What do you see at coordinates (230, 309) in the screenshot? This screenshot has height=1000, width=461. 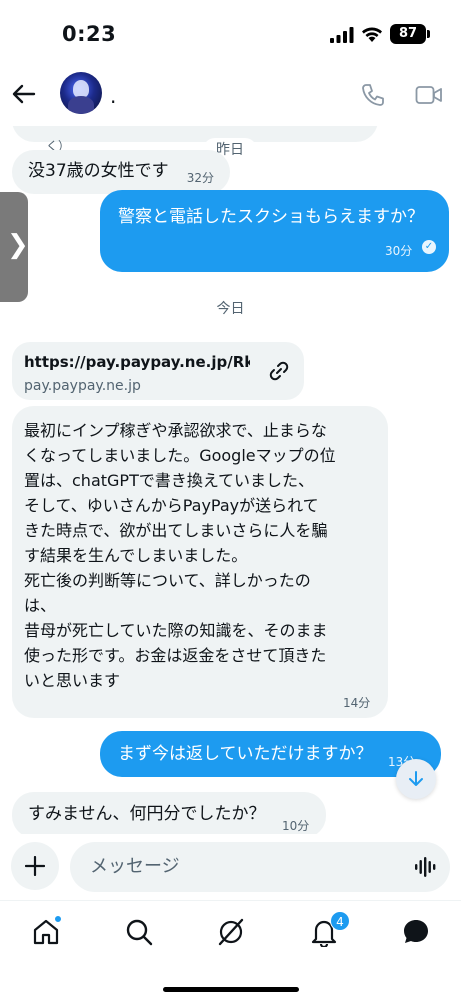 I see `date-separator: 今日` at bounding box center [230, 309].